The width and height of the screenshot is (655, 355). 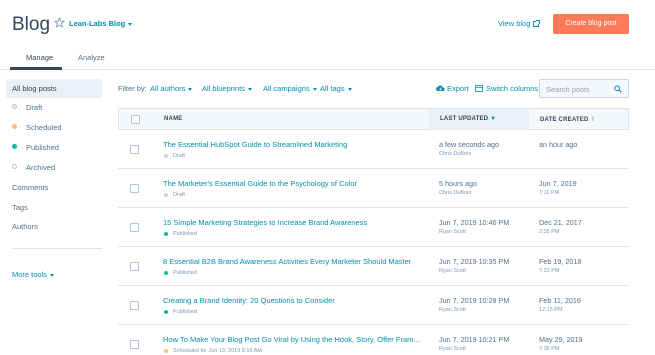 I want to click on column-header-last-updated-label: LAST UPDATED, so click(x=464, y=119).